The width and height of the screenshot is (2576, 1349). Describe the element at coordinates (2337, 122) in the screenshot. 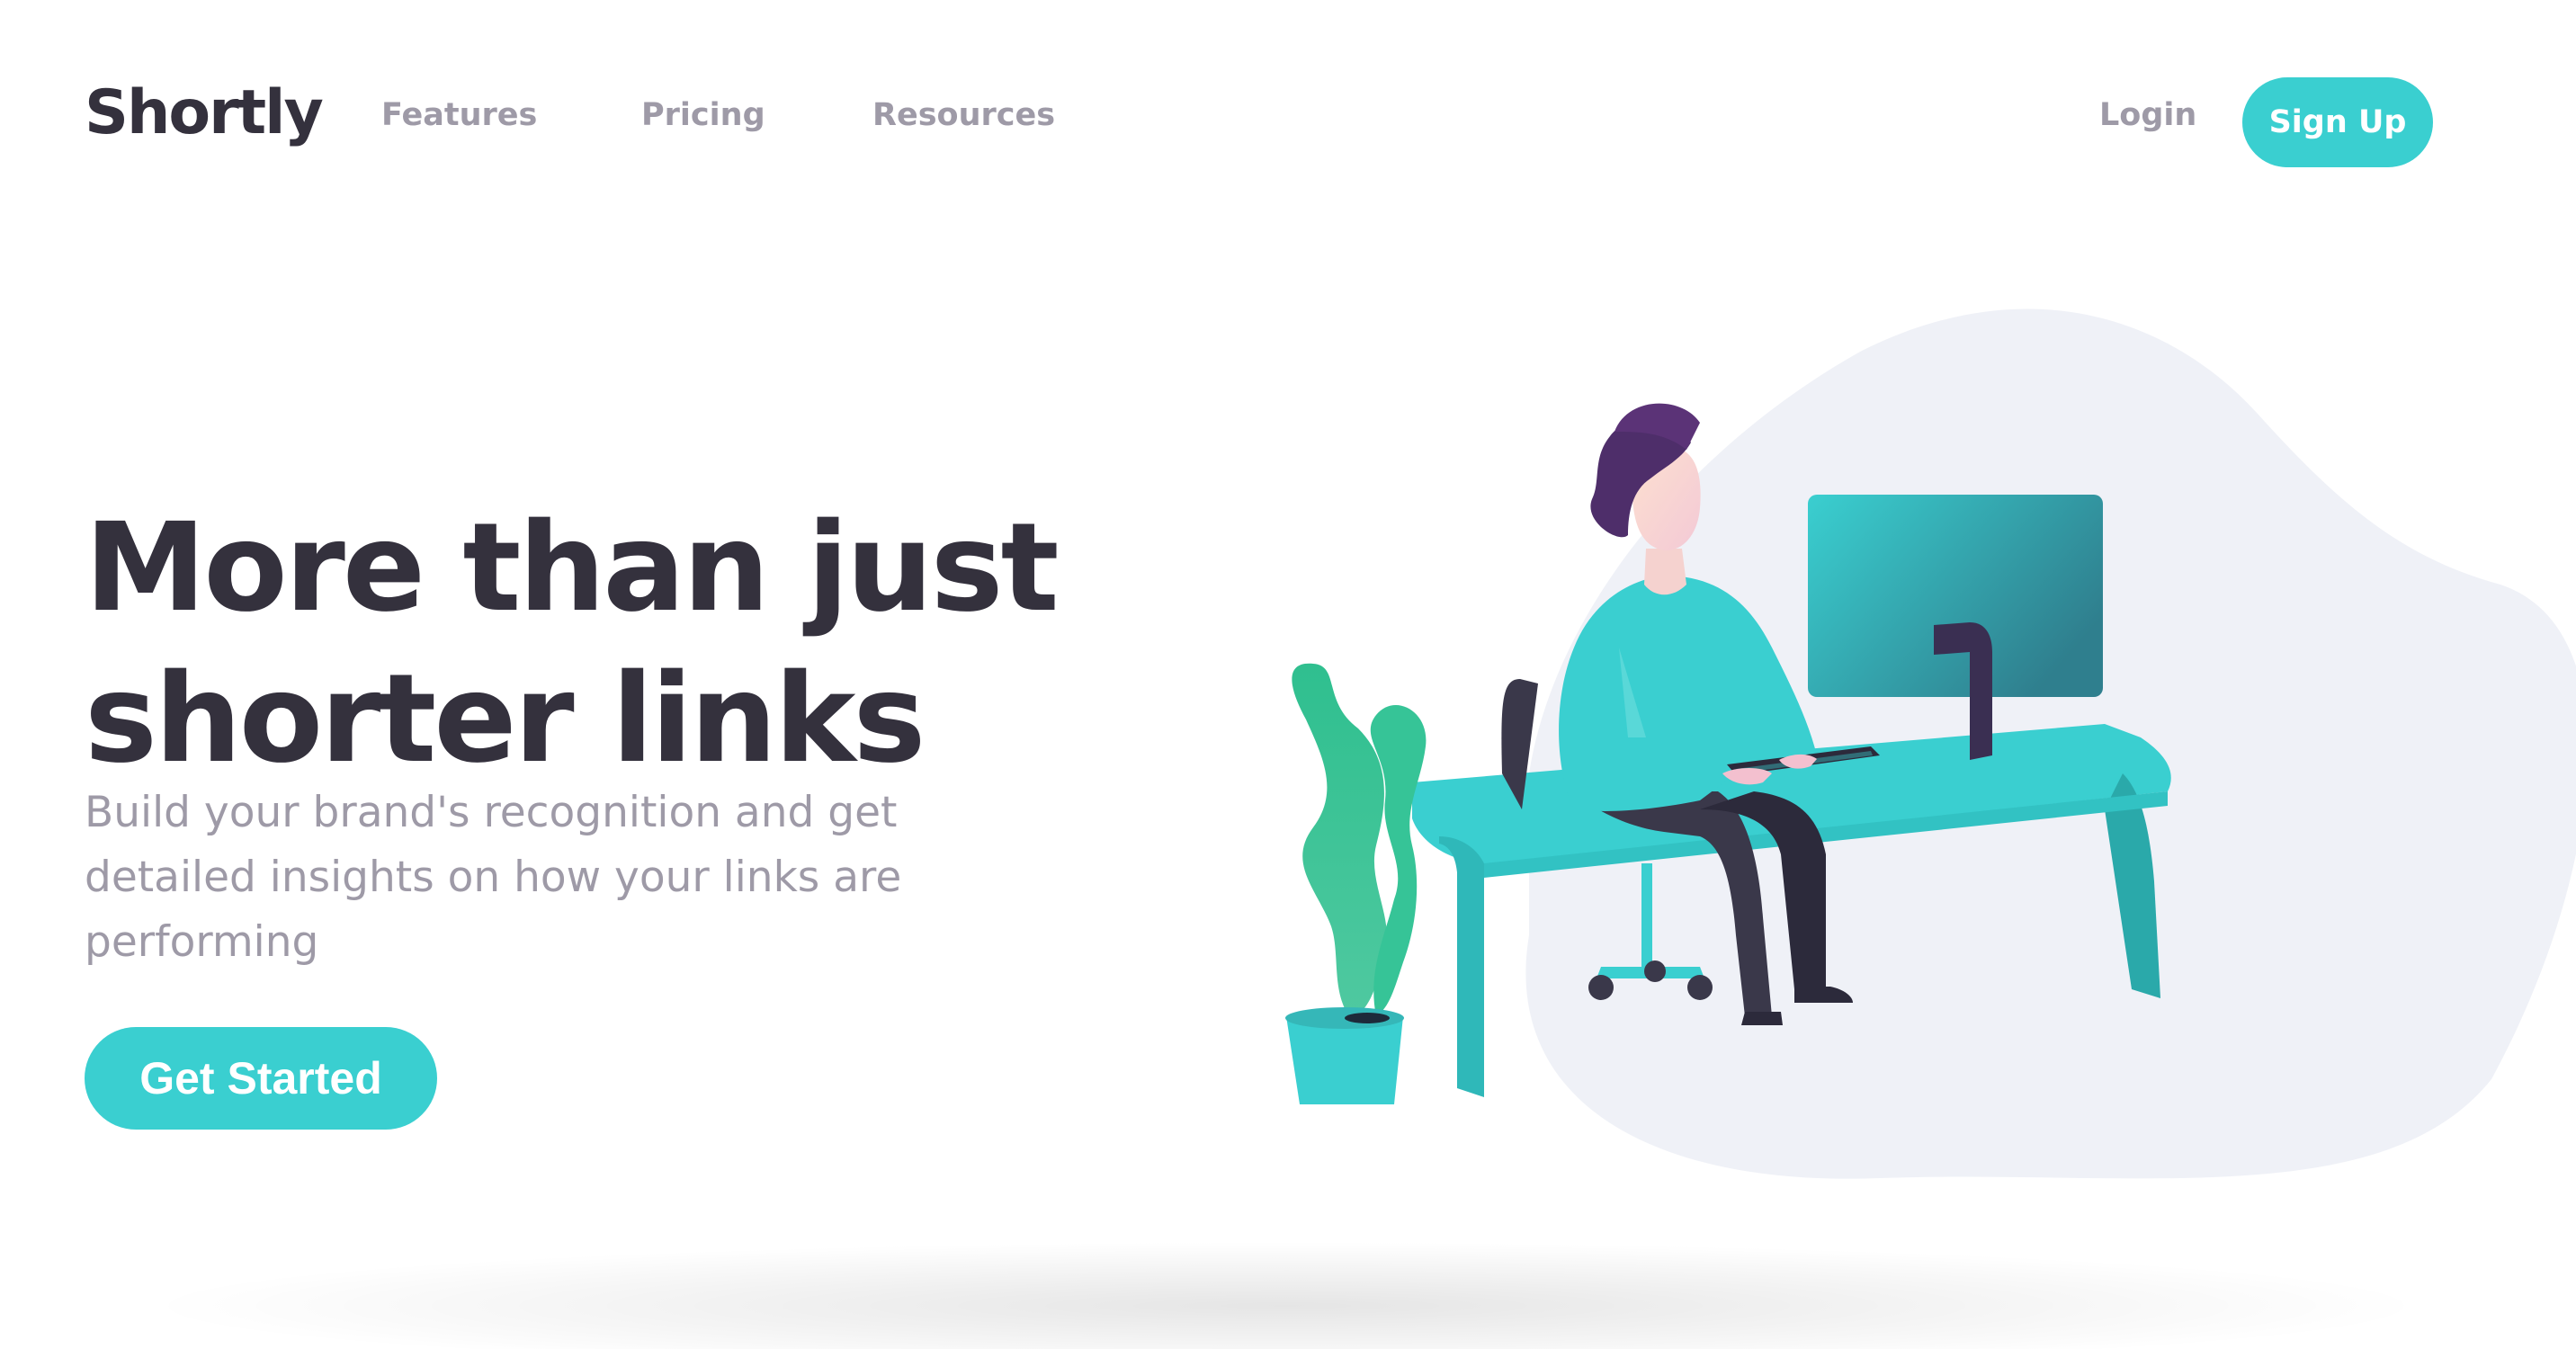

I see `sign-up-button: Sign Up` at that location.